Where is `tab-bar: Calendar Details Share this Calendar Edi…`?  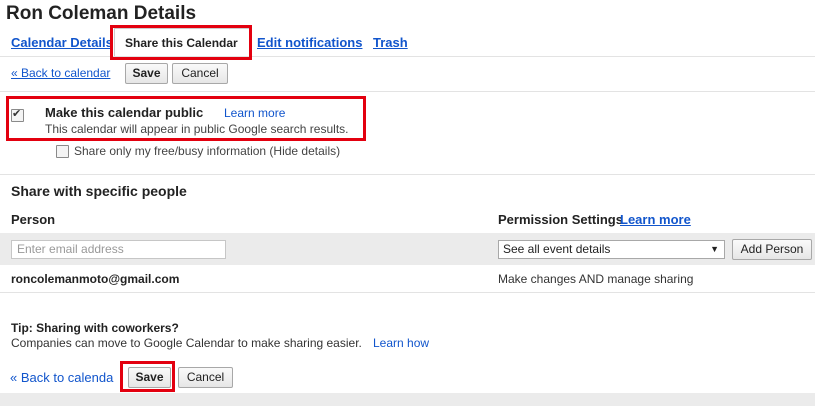
tab-bar: Calendar Details Share this Calendar Edi… is located at coordinates (407, 43).